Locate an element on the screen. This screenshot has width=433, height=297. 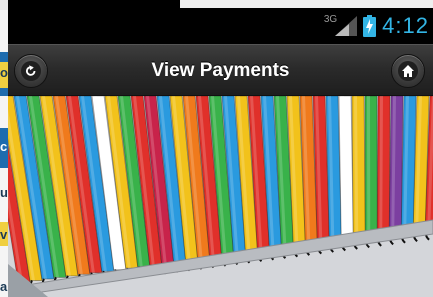
back-arrow-icon is located at coordinates (31, 70).